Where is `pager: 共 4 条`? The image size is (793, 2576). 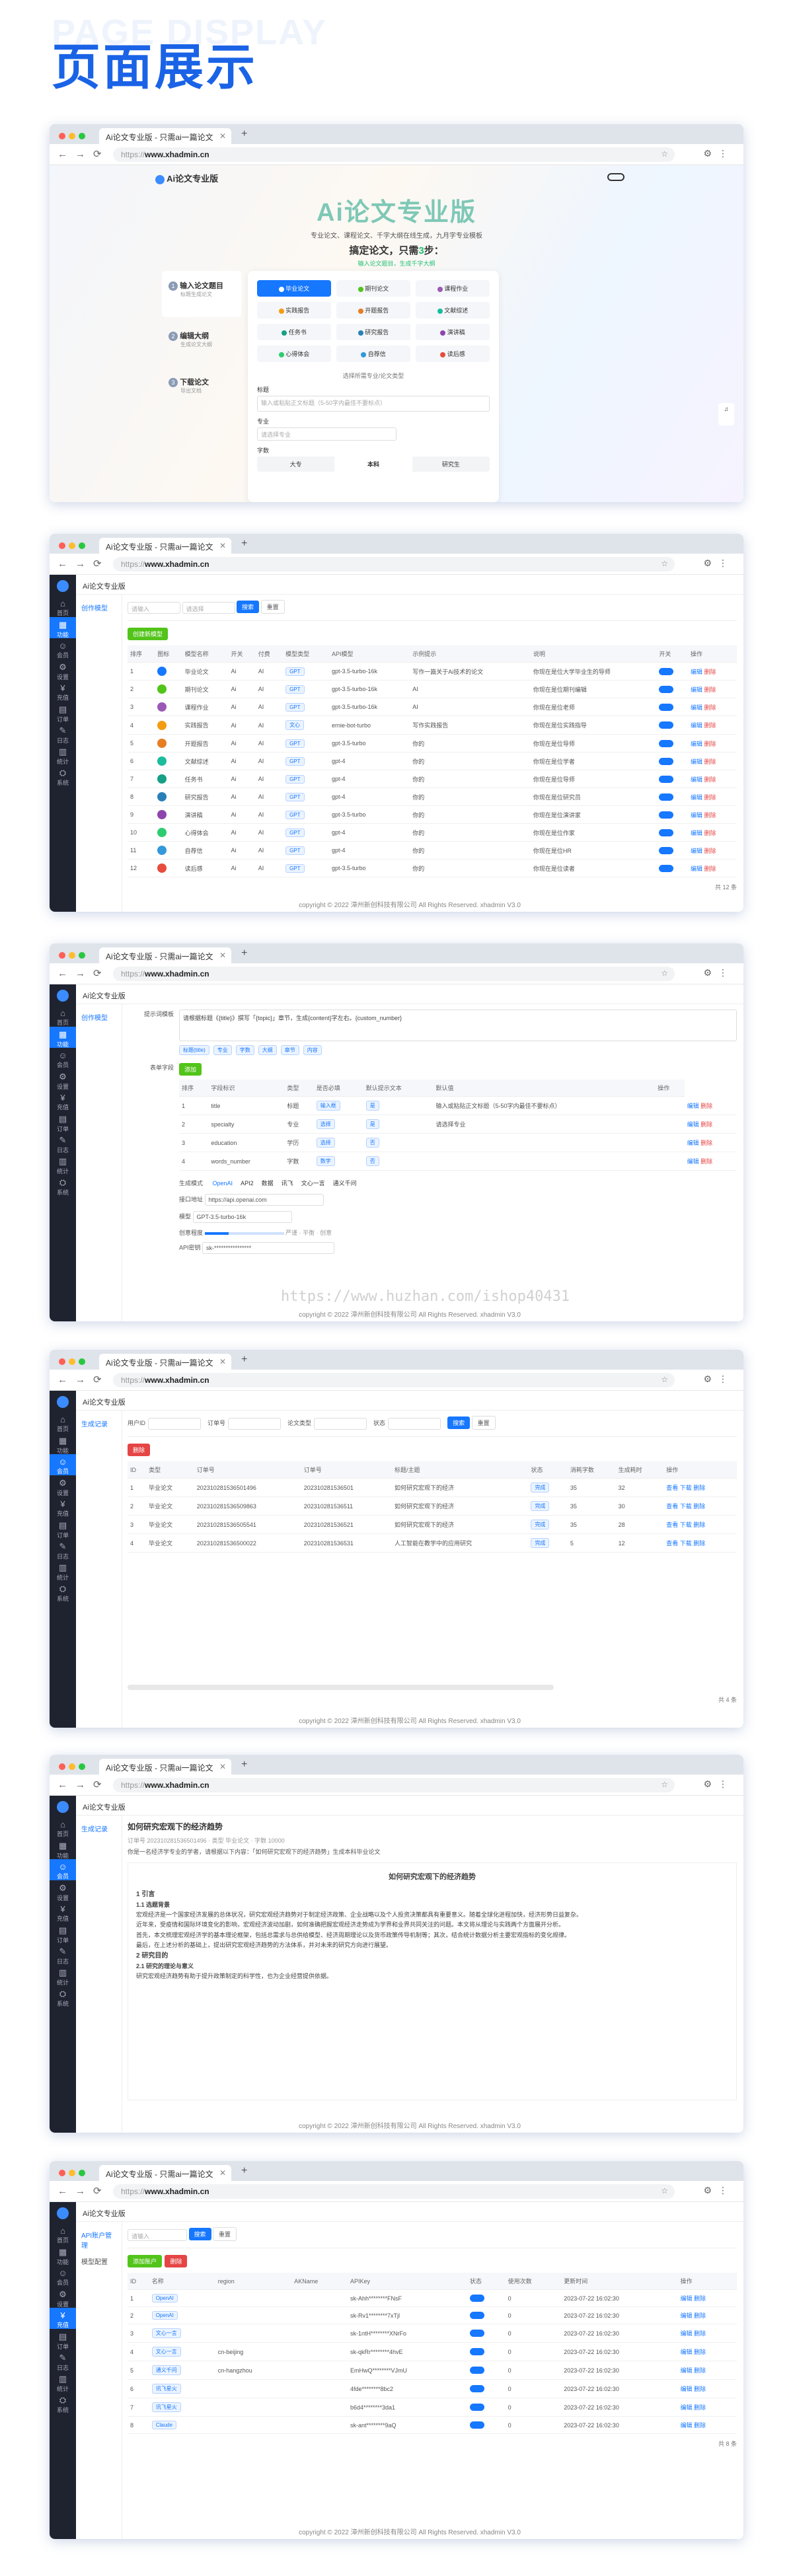
pager: 共 4 条 is located at coordinates (432, 1697).